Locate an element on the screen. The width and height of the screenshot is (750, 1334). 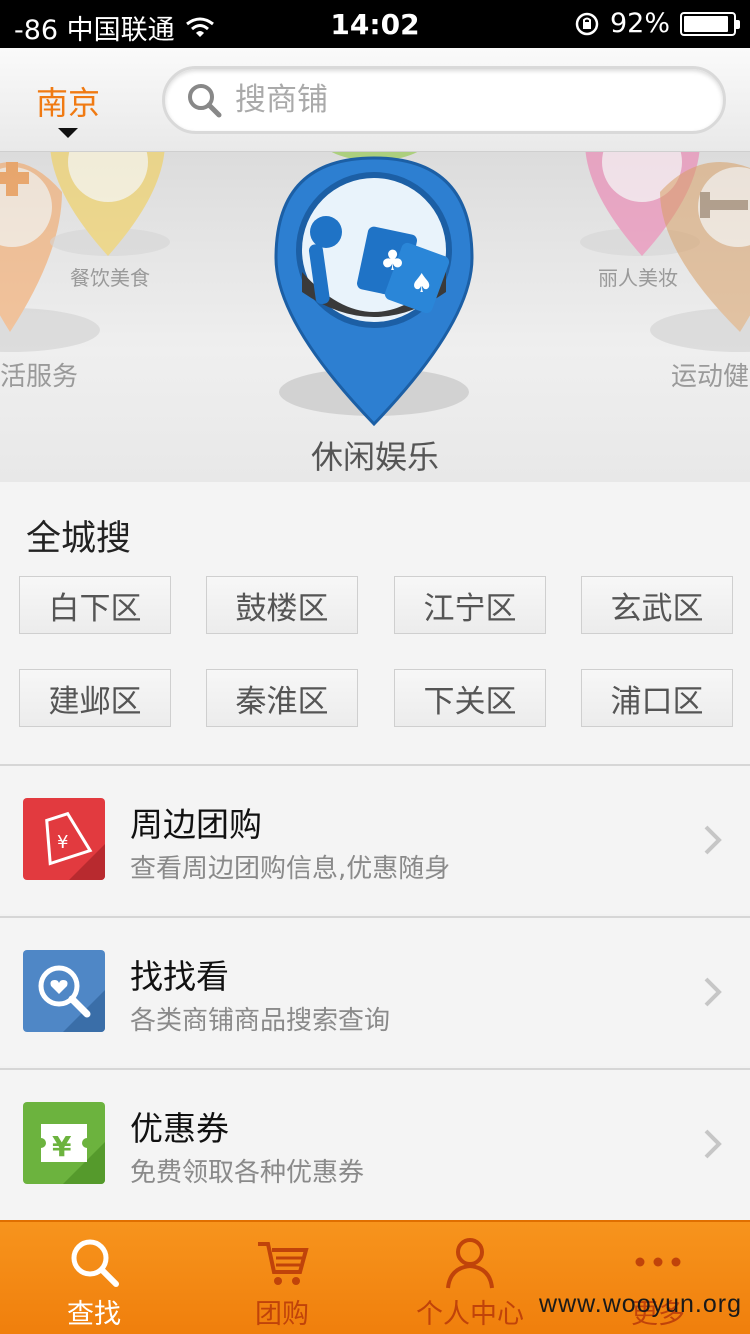
price-tag-icon: ¥ is located at coordinates (64, 839).